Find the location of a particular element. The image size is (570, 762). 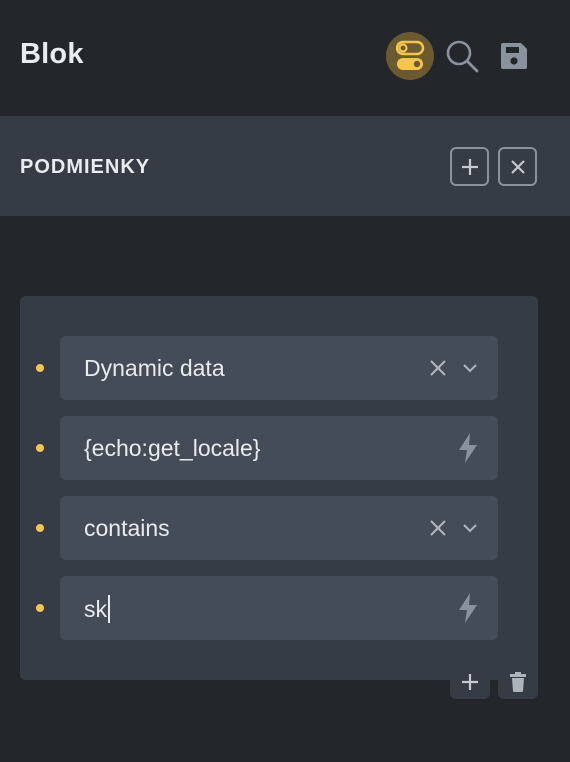

condition-value-input: sk is located at coordinates (267, 608).